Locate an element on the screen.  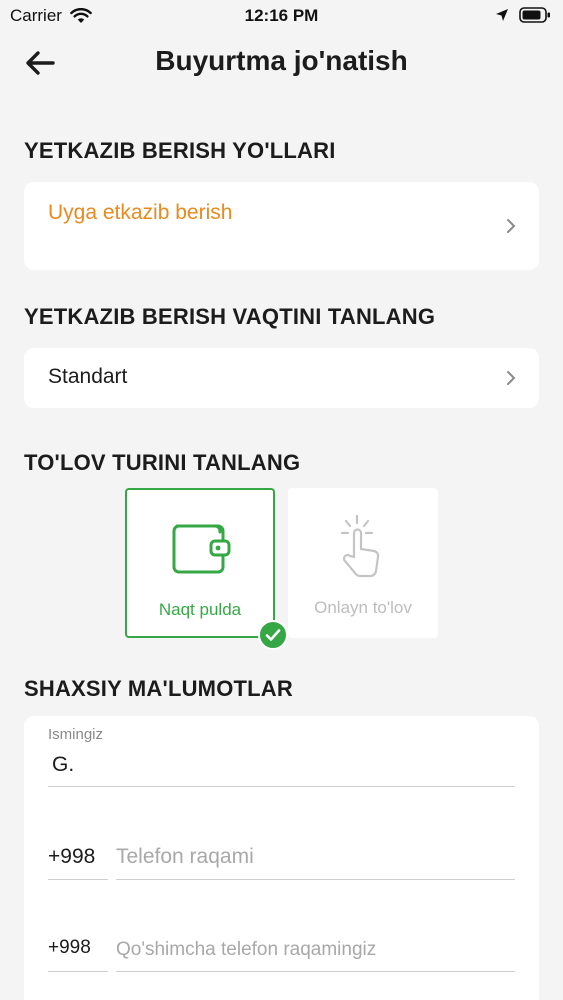
tap-icon is located at coordinates (360, 546).